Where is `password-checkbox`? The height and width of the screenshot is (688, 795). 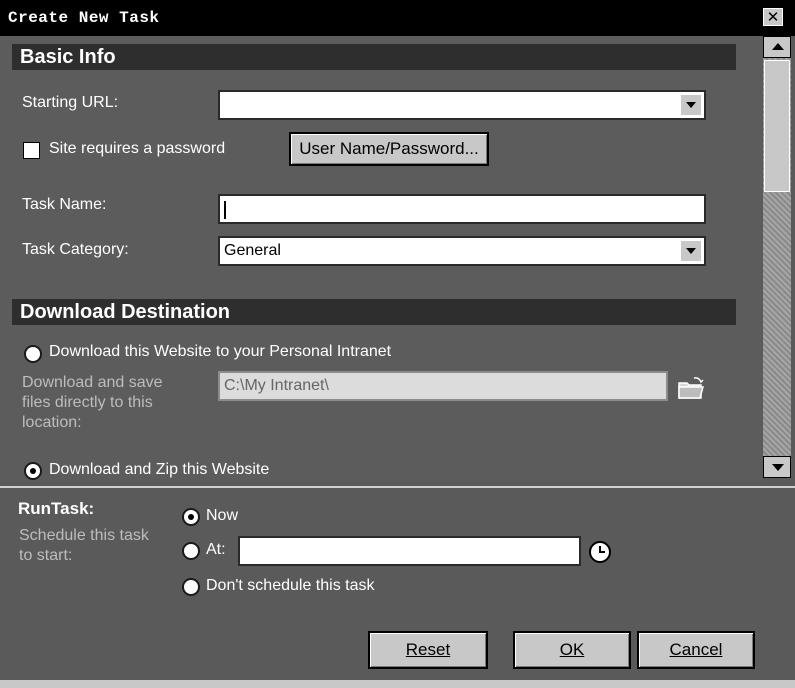
password-checkbox is located at coordinates (31, 150).